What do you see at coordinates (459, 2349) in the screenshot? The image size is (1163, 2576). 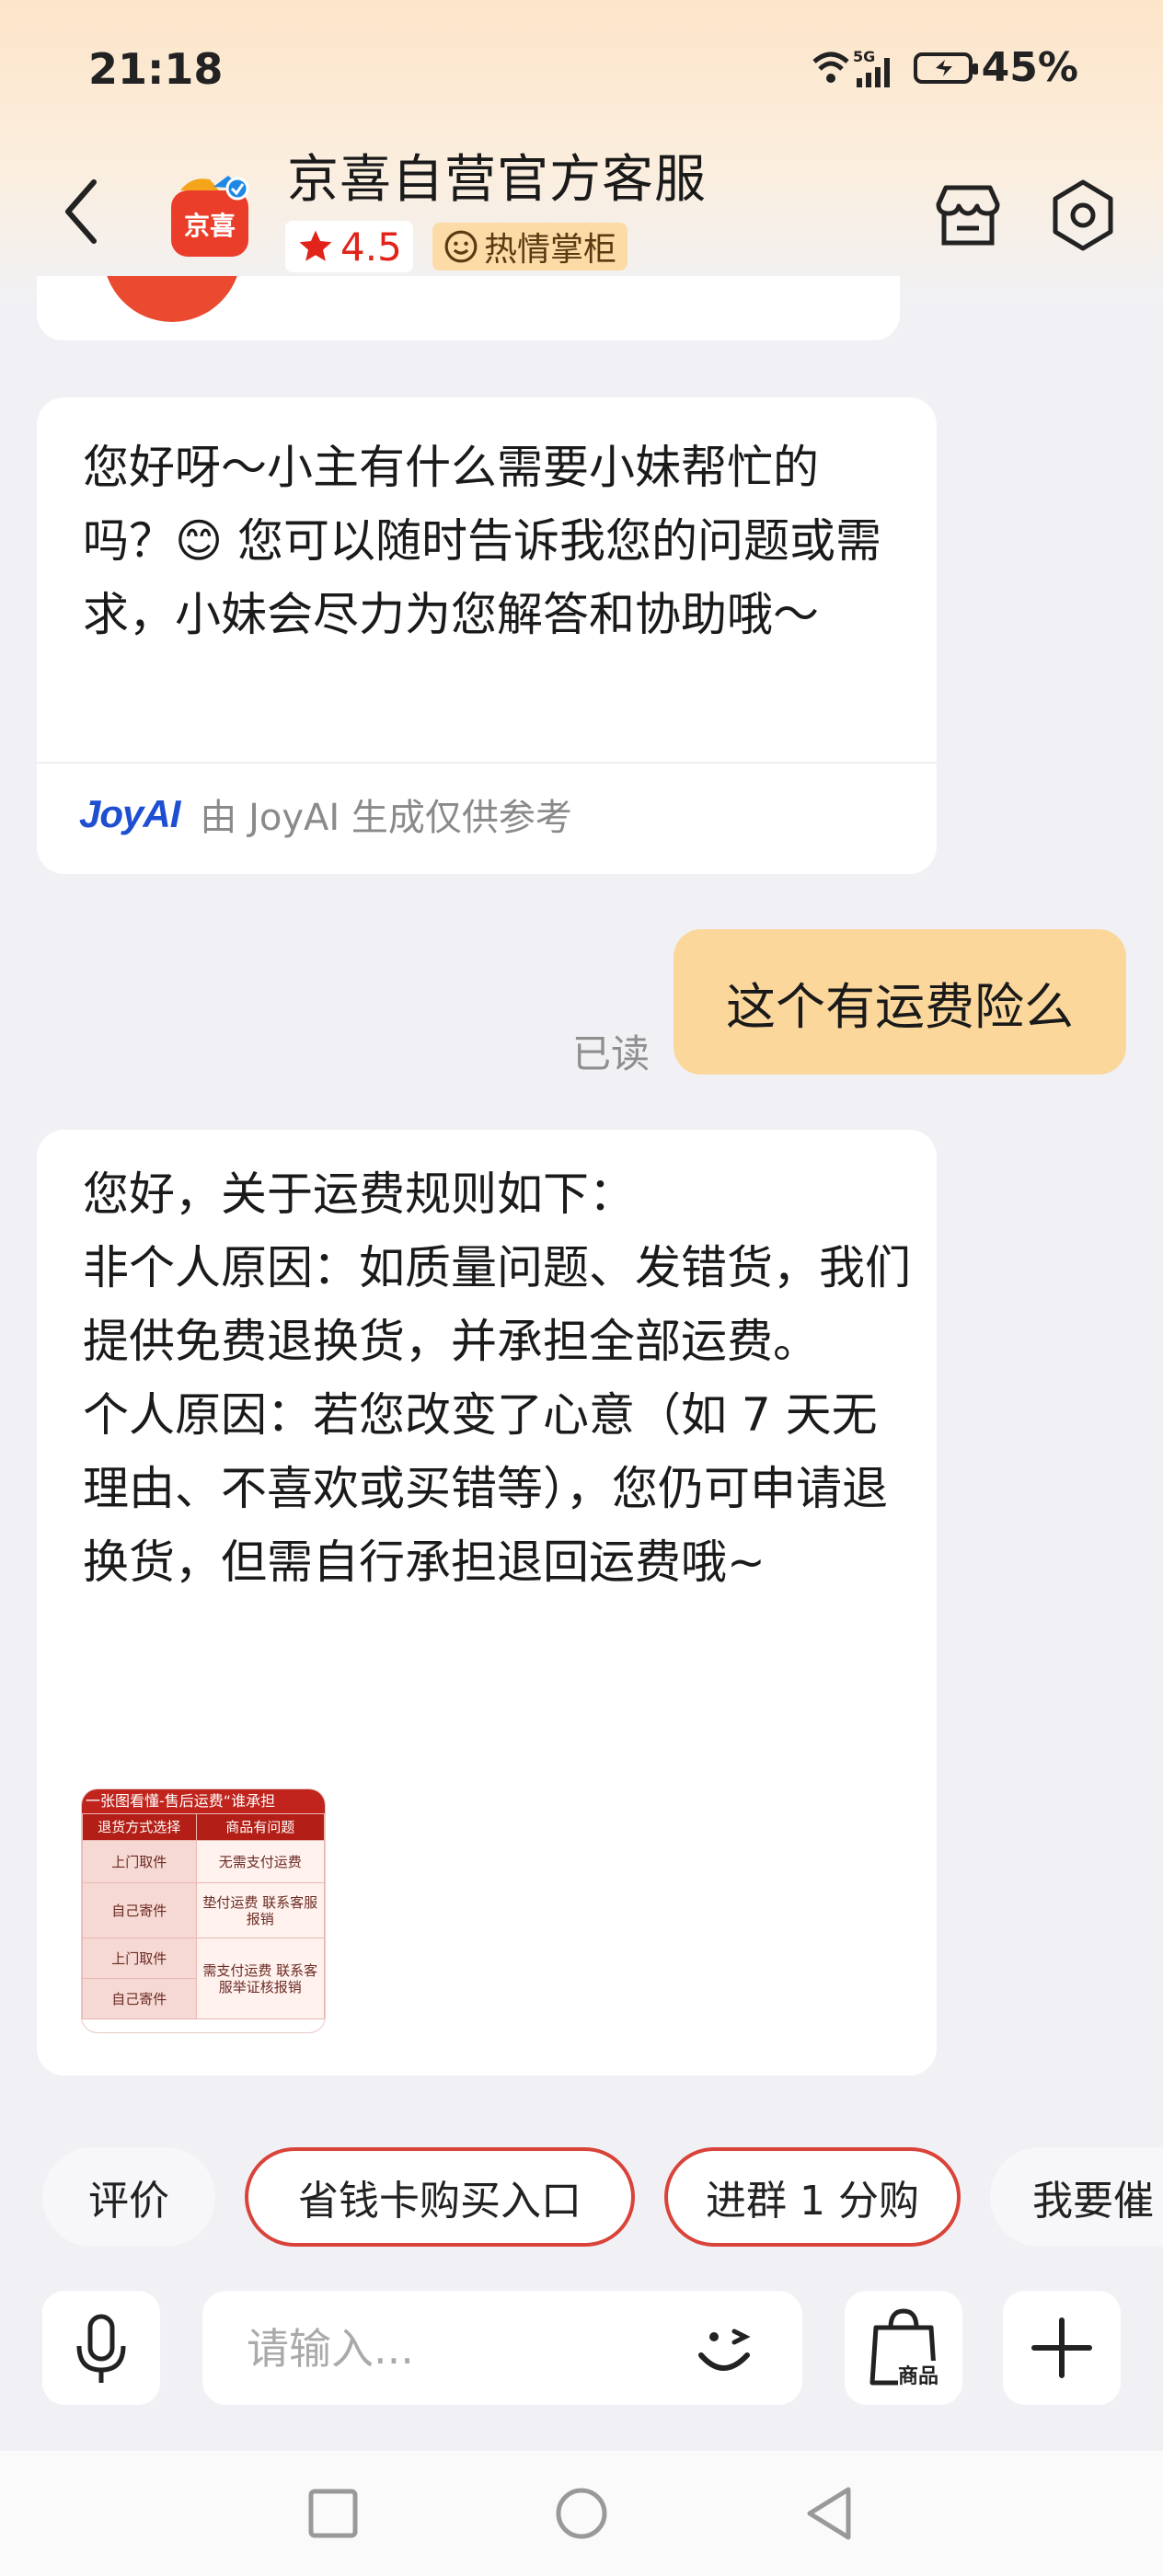 I see `message-input` at bounding box center [459, 2349].